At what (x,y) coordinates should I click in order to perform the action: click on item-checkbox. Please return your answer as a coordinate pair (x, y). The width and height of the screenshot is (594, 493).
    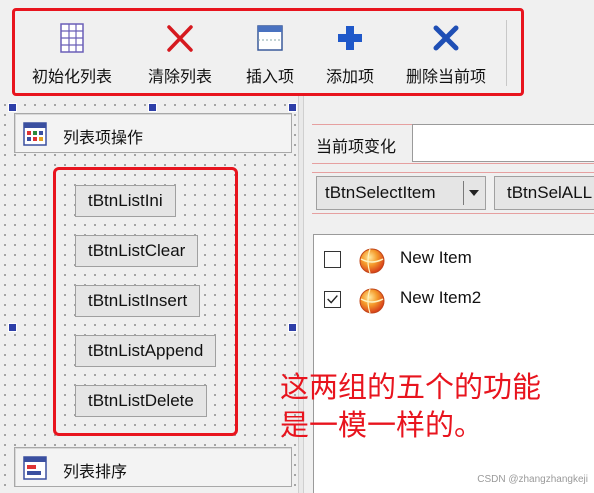
    Looking at the image, I should click on (332, 259).